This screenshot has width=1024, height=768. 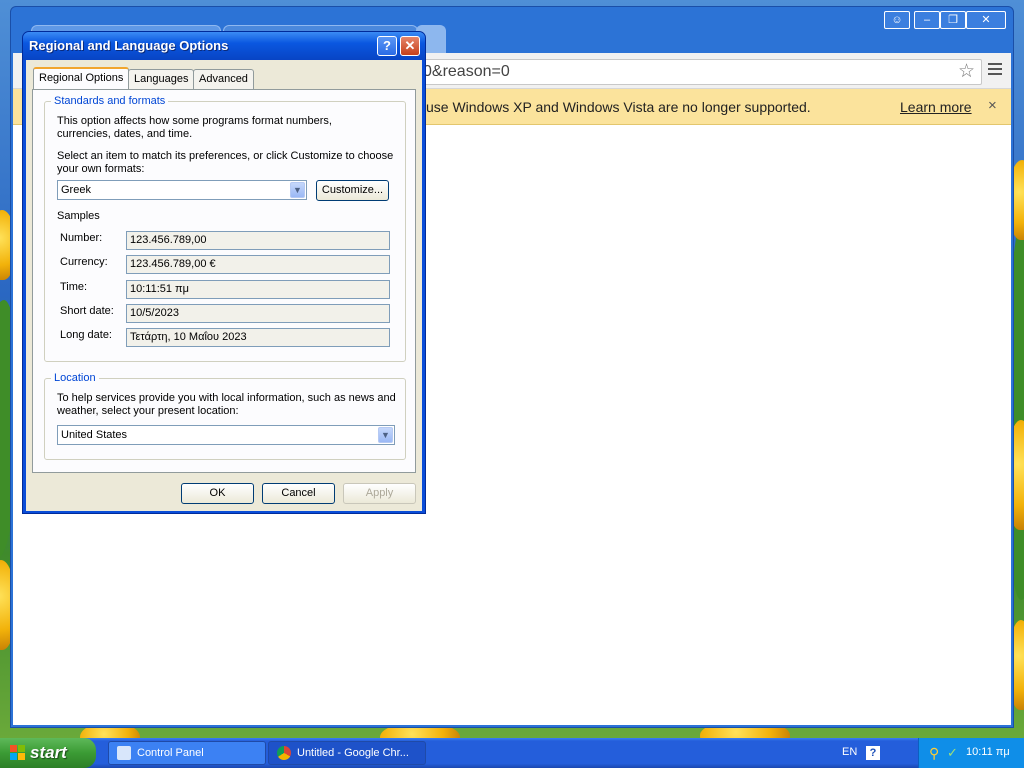 I want to click on sample-currency-value: 123.456.789,00 €, so click(x=258, y=264).